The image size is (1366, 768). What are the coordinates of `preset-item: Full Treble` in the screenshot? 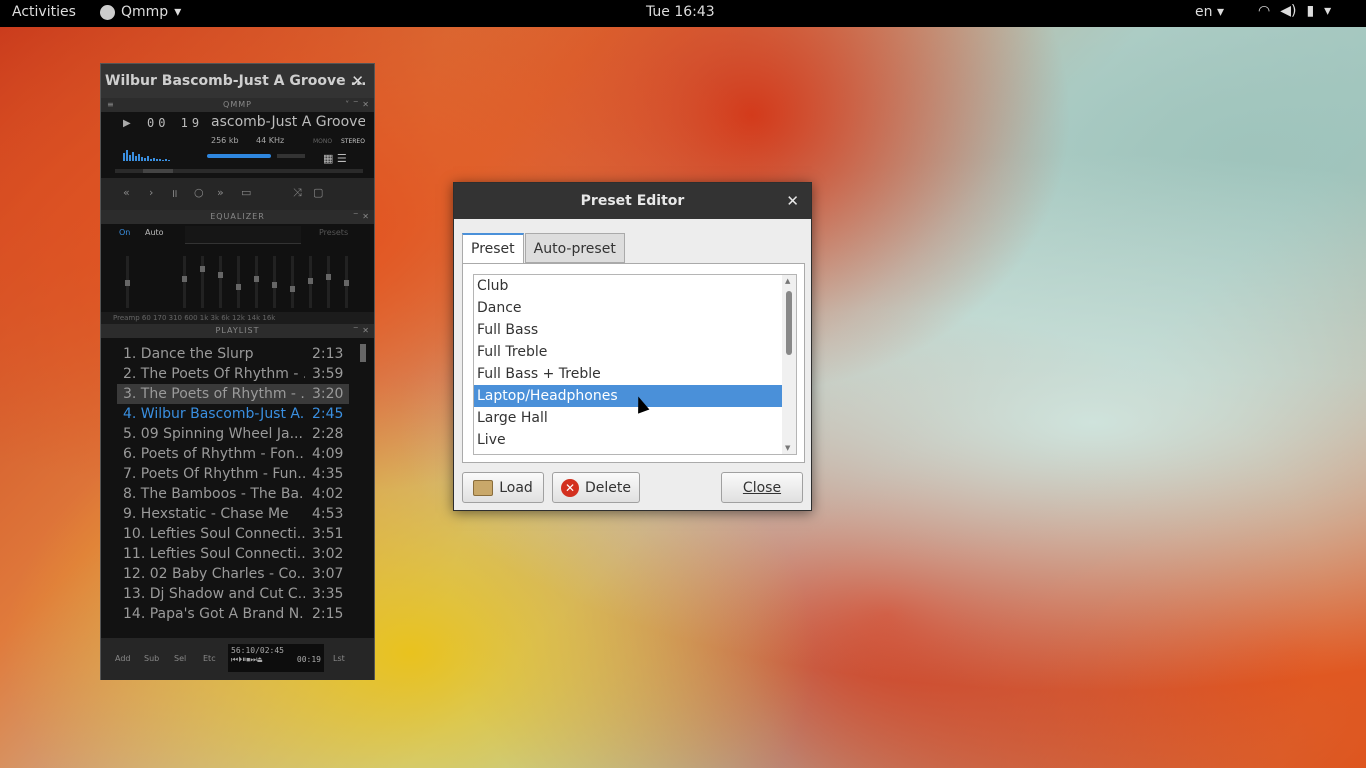 It's located at (628, 352).